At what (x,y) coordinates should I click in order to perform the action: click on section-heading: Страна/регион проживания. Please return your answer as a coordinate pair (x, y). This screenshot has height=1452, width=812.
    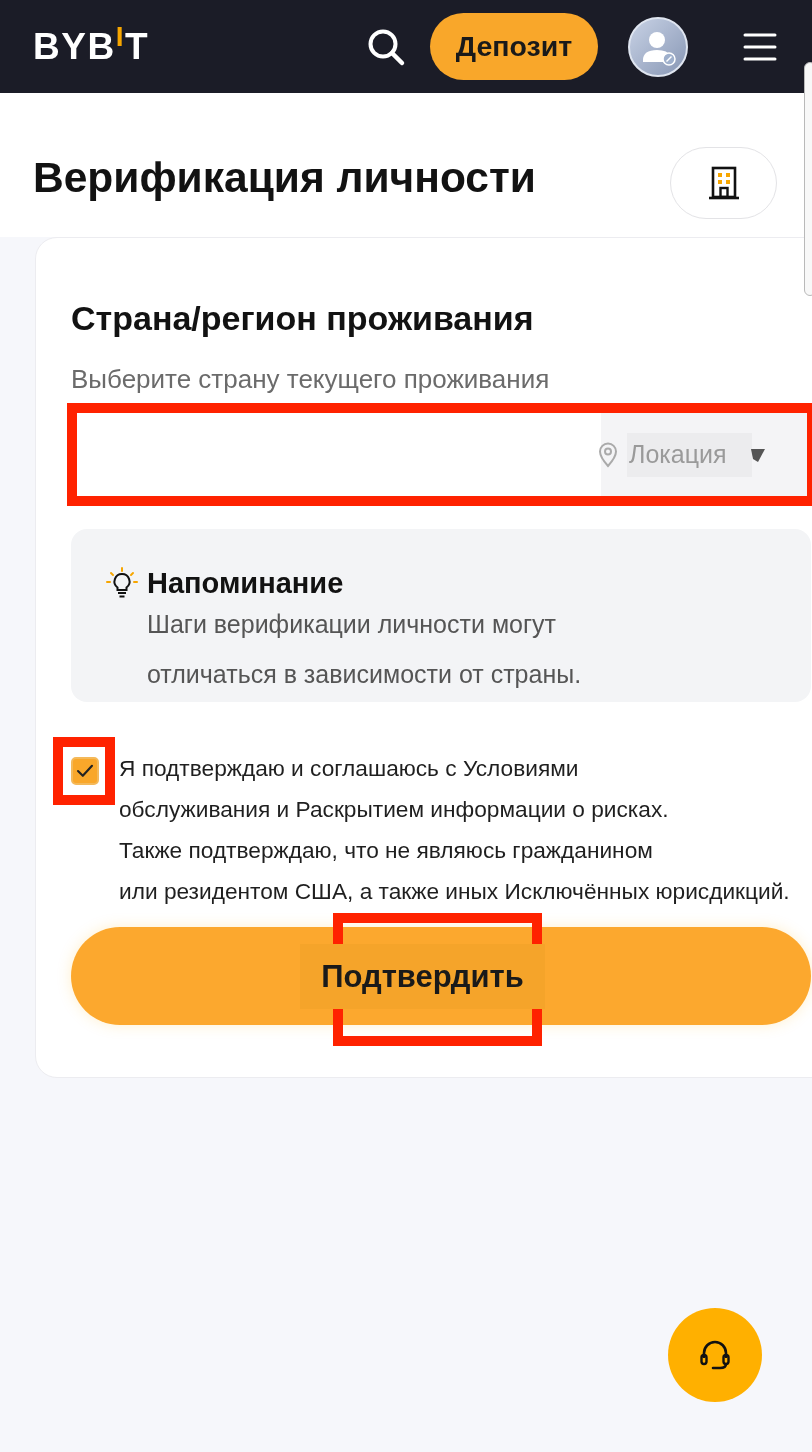
    Looking at the image, I should click on (303, 318).